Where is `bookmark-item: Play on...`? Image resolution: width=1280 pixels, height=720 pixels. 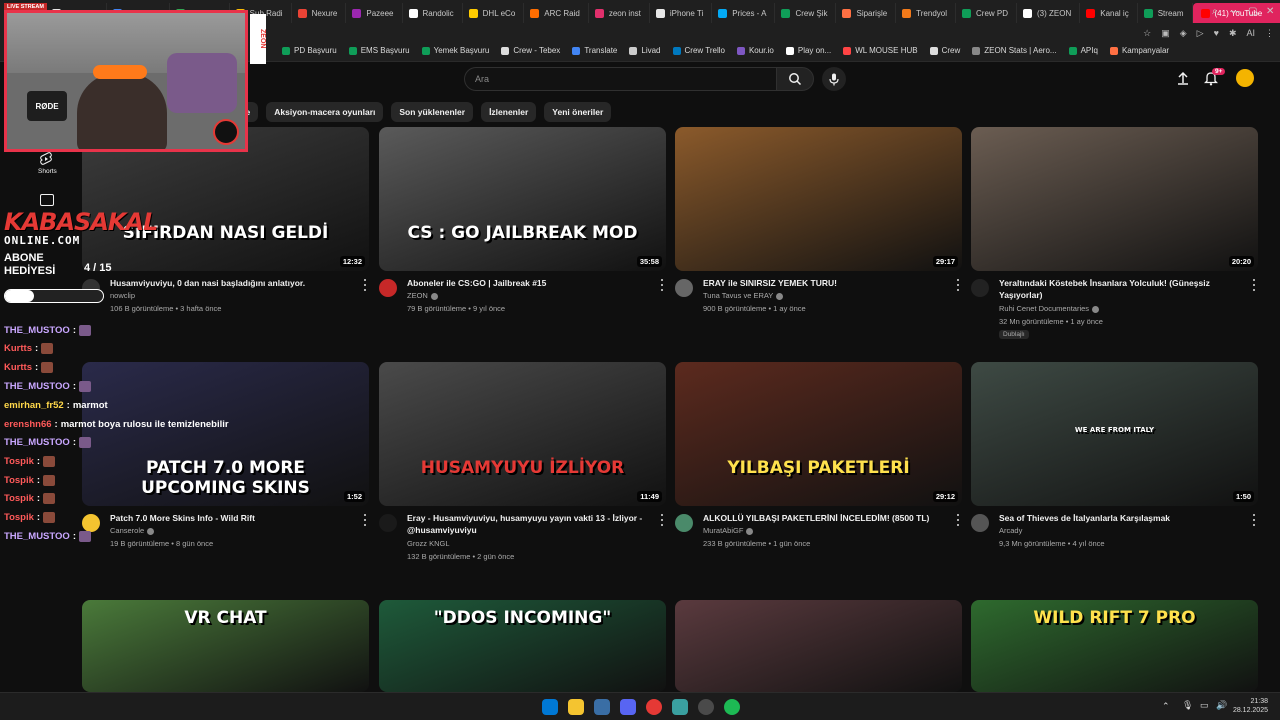 bookmark-item: Play on... is located at coordinates (808, 50).